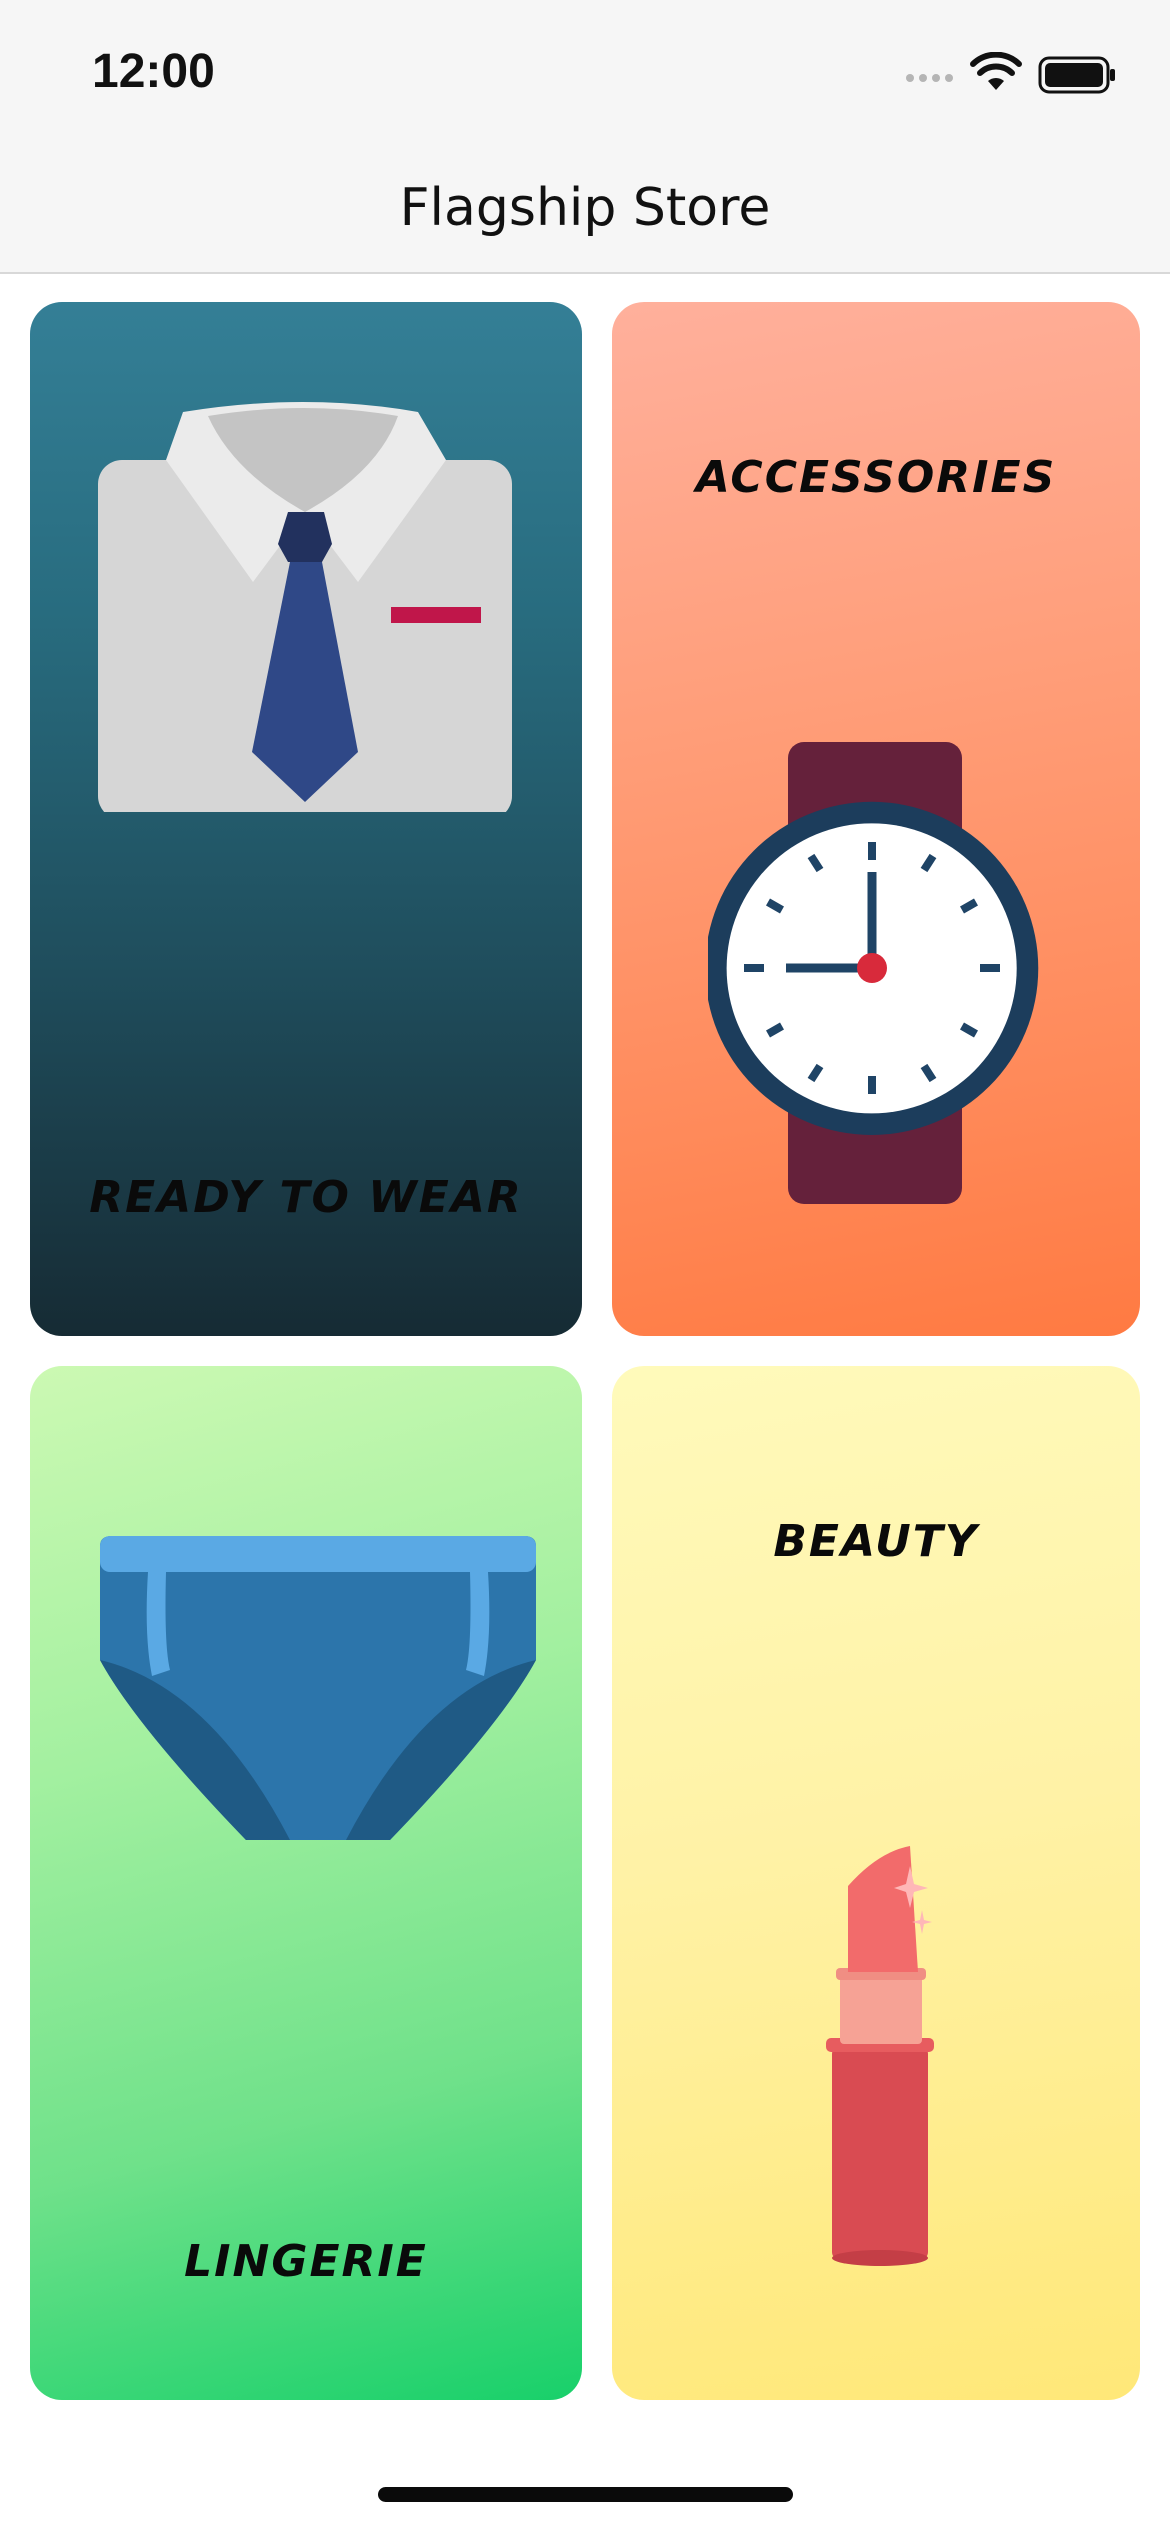 The image size is (1170, 2532). Describe the element at coordinates (1076, 75) in the screenshot. I see `battery-icon` at that location.